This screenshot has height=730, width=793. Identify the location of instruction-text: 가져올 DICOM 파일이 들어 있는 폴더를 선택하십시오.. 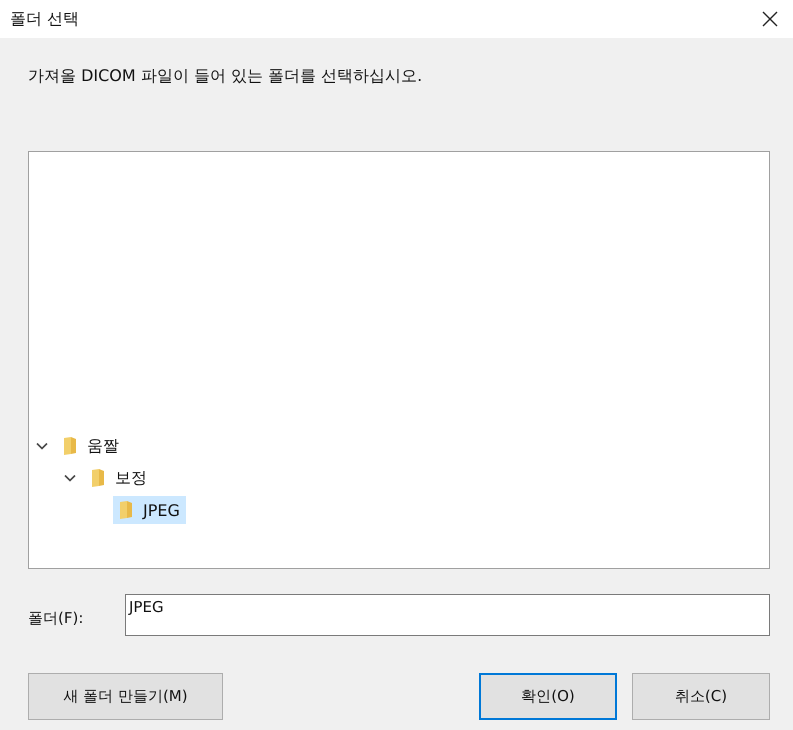
(226, 76).